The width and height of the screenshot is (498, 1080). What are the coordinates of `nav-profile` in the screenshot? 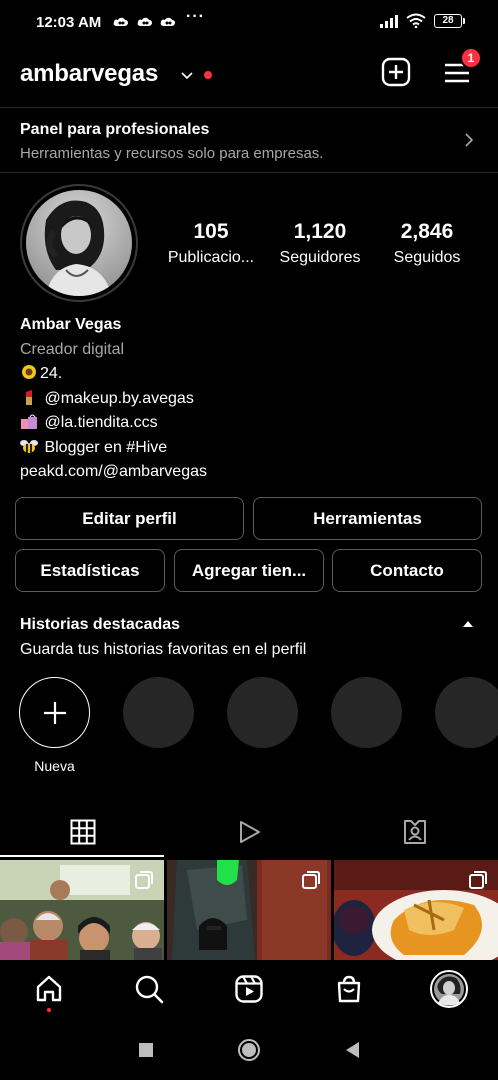 It's located at (449, 989).